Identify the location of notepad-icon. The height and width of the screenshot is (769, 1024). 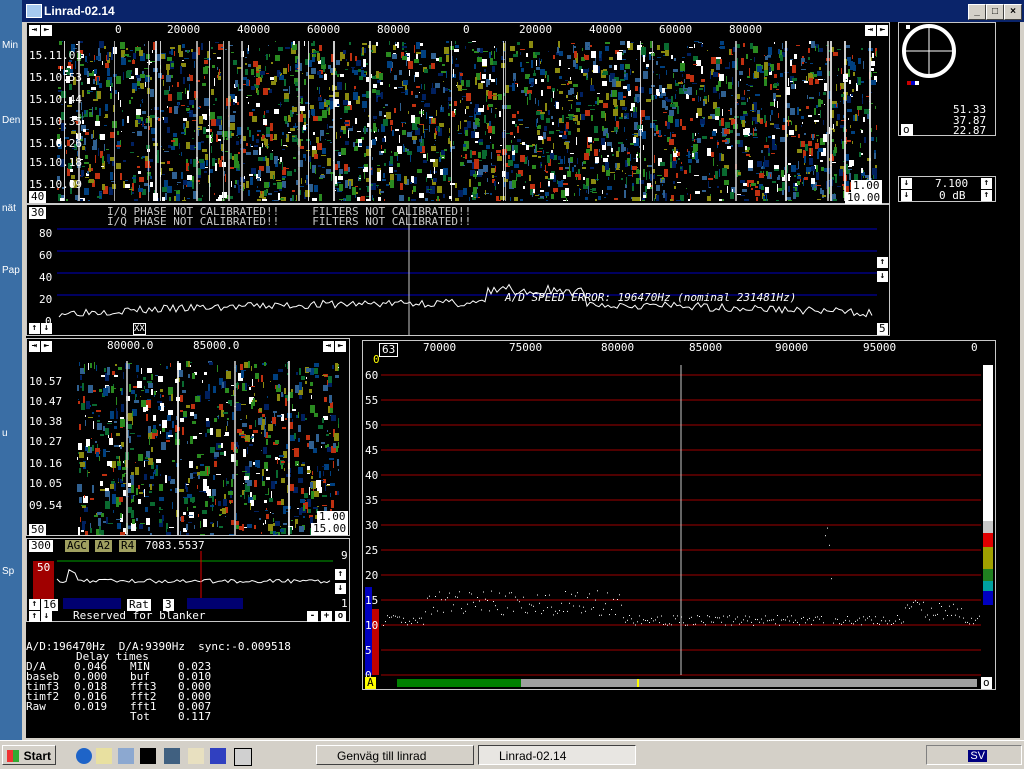
(196, 756).